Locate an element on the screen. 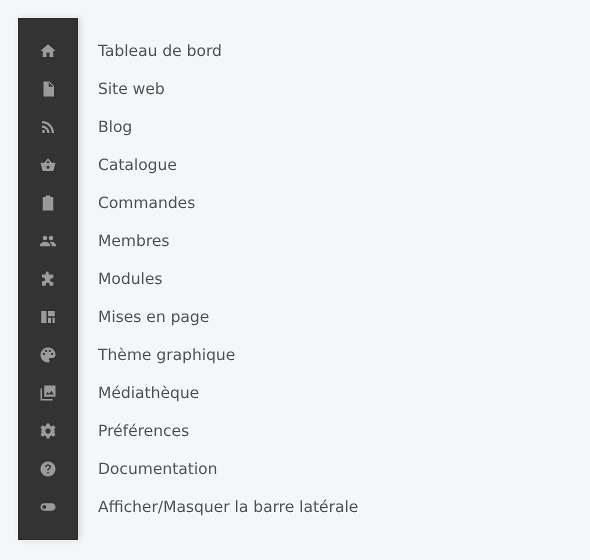 The height and width of the screenshot is (560, 590). menu-item: Site web is located at coordinates (131, 89).